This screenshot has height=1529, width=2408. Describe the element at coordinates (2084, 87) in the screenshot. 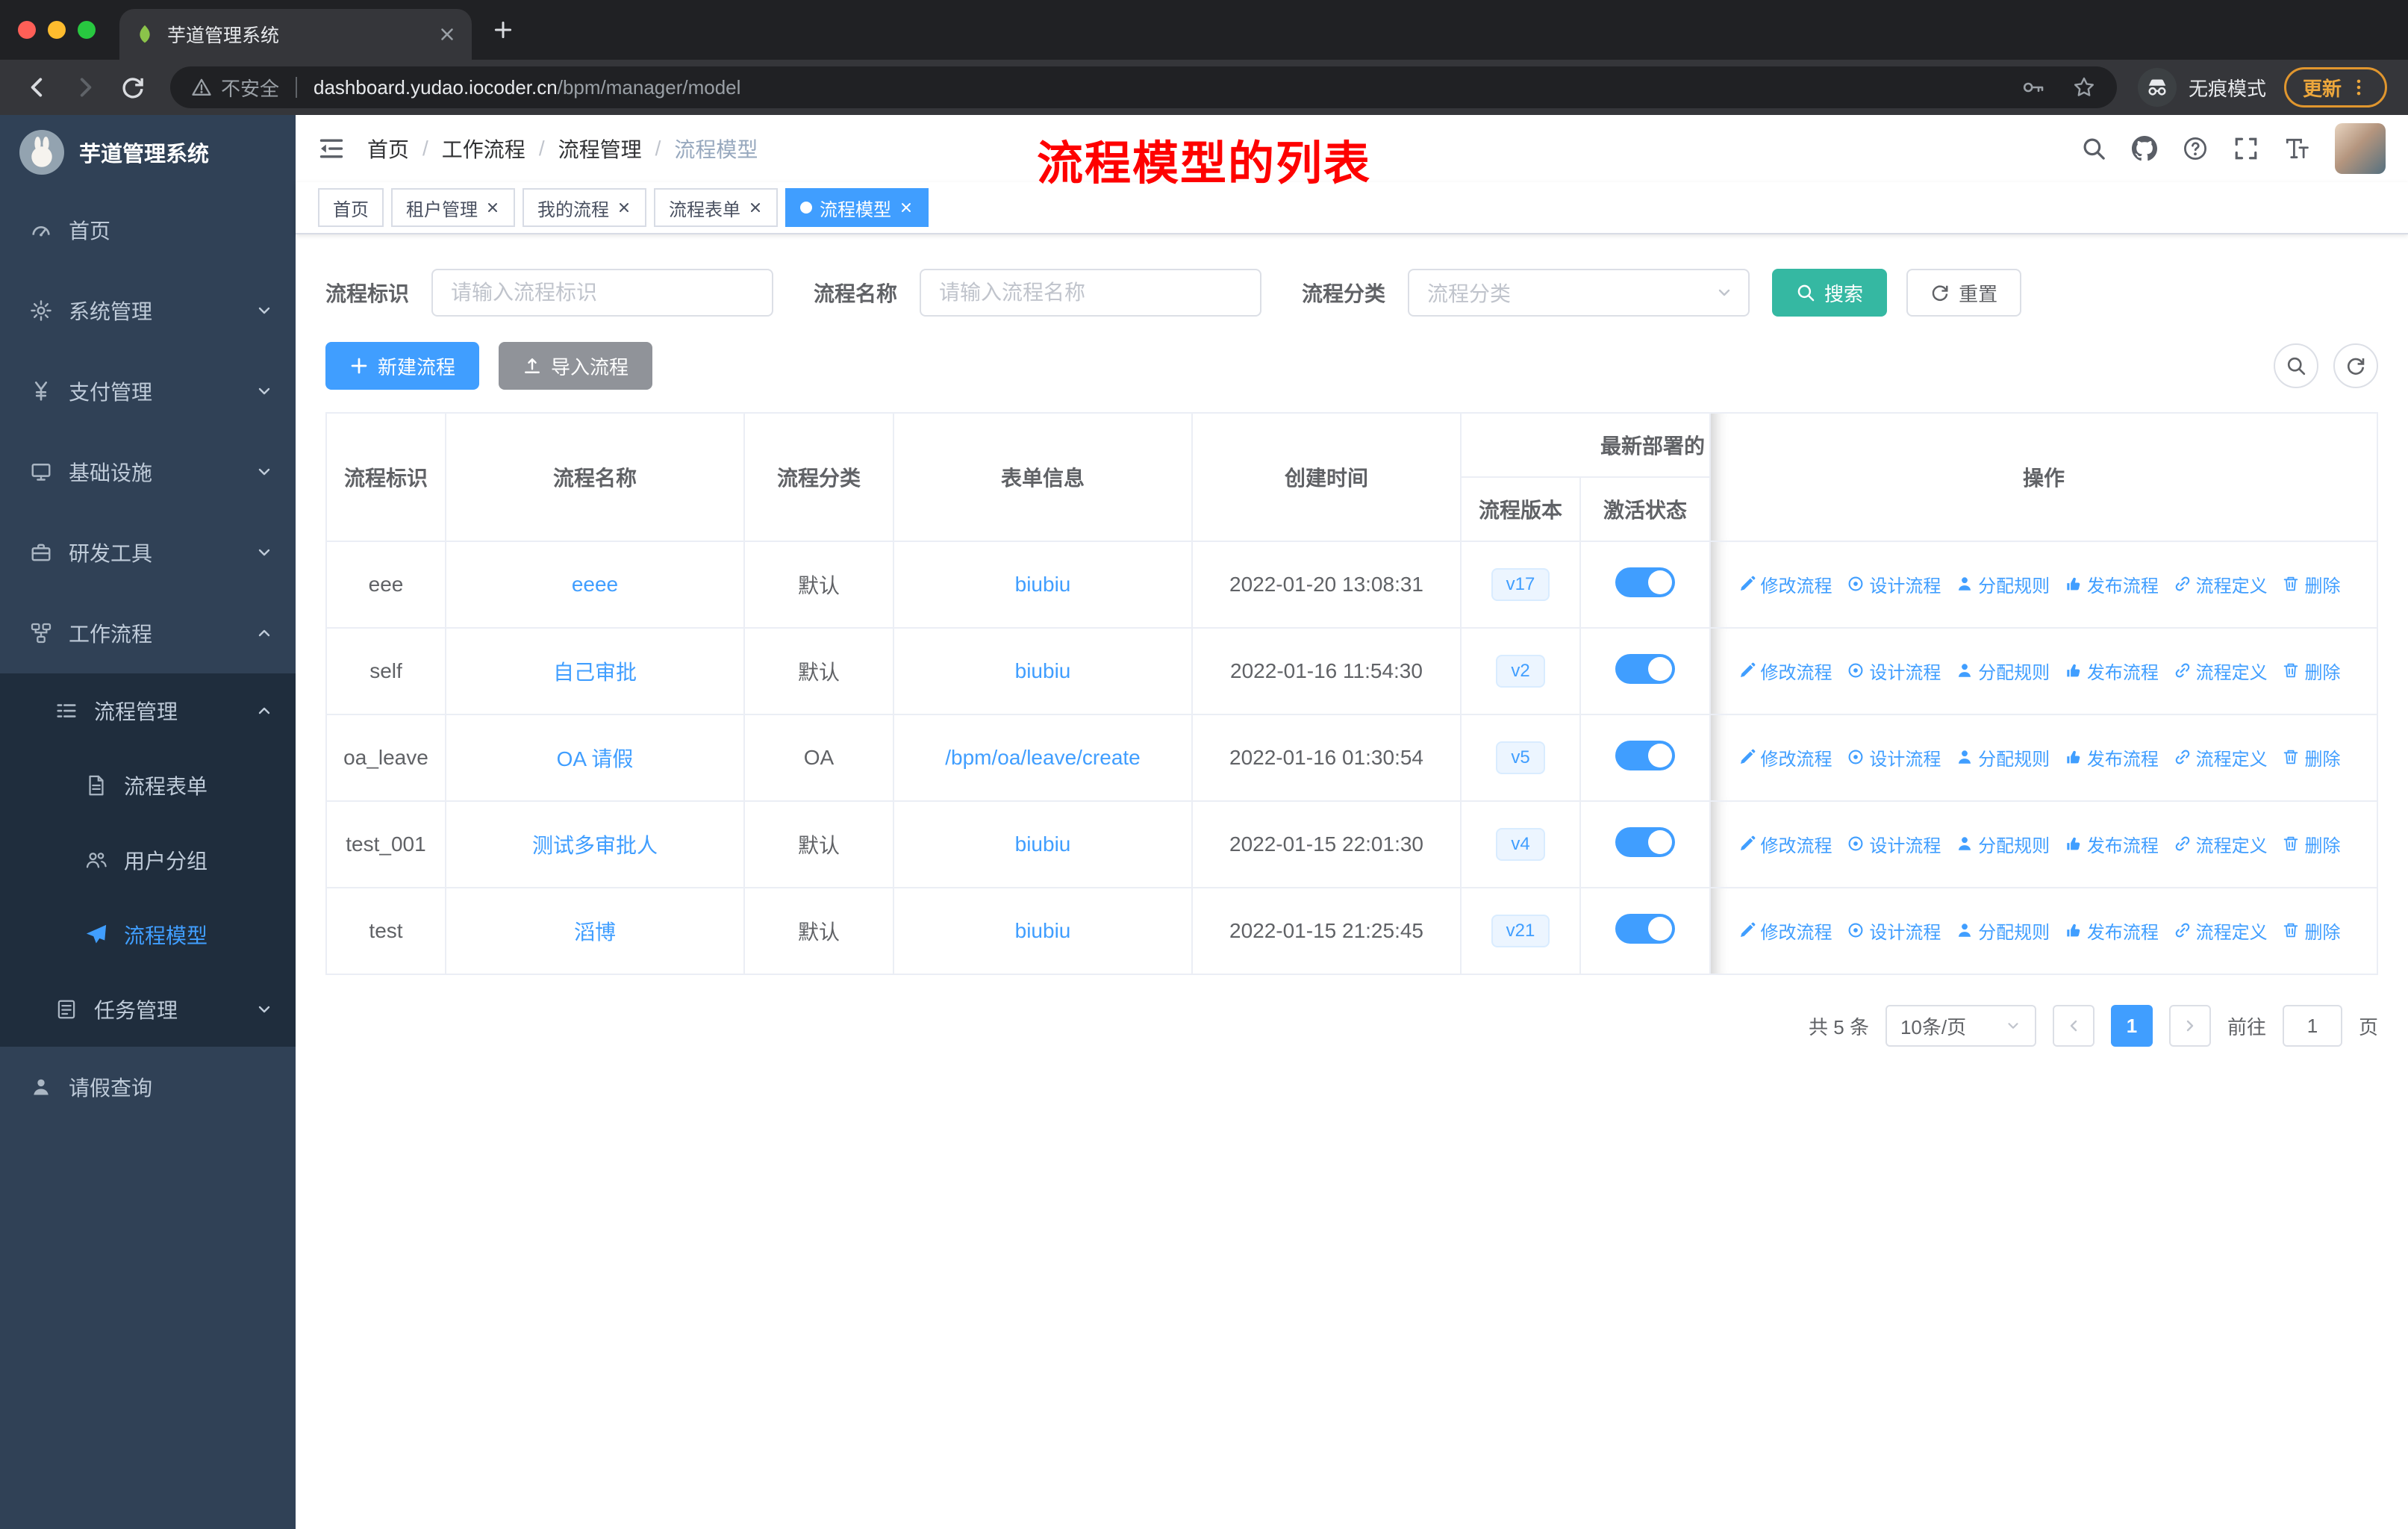

I see `bookmark-star-icon` at that location.